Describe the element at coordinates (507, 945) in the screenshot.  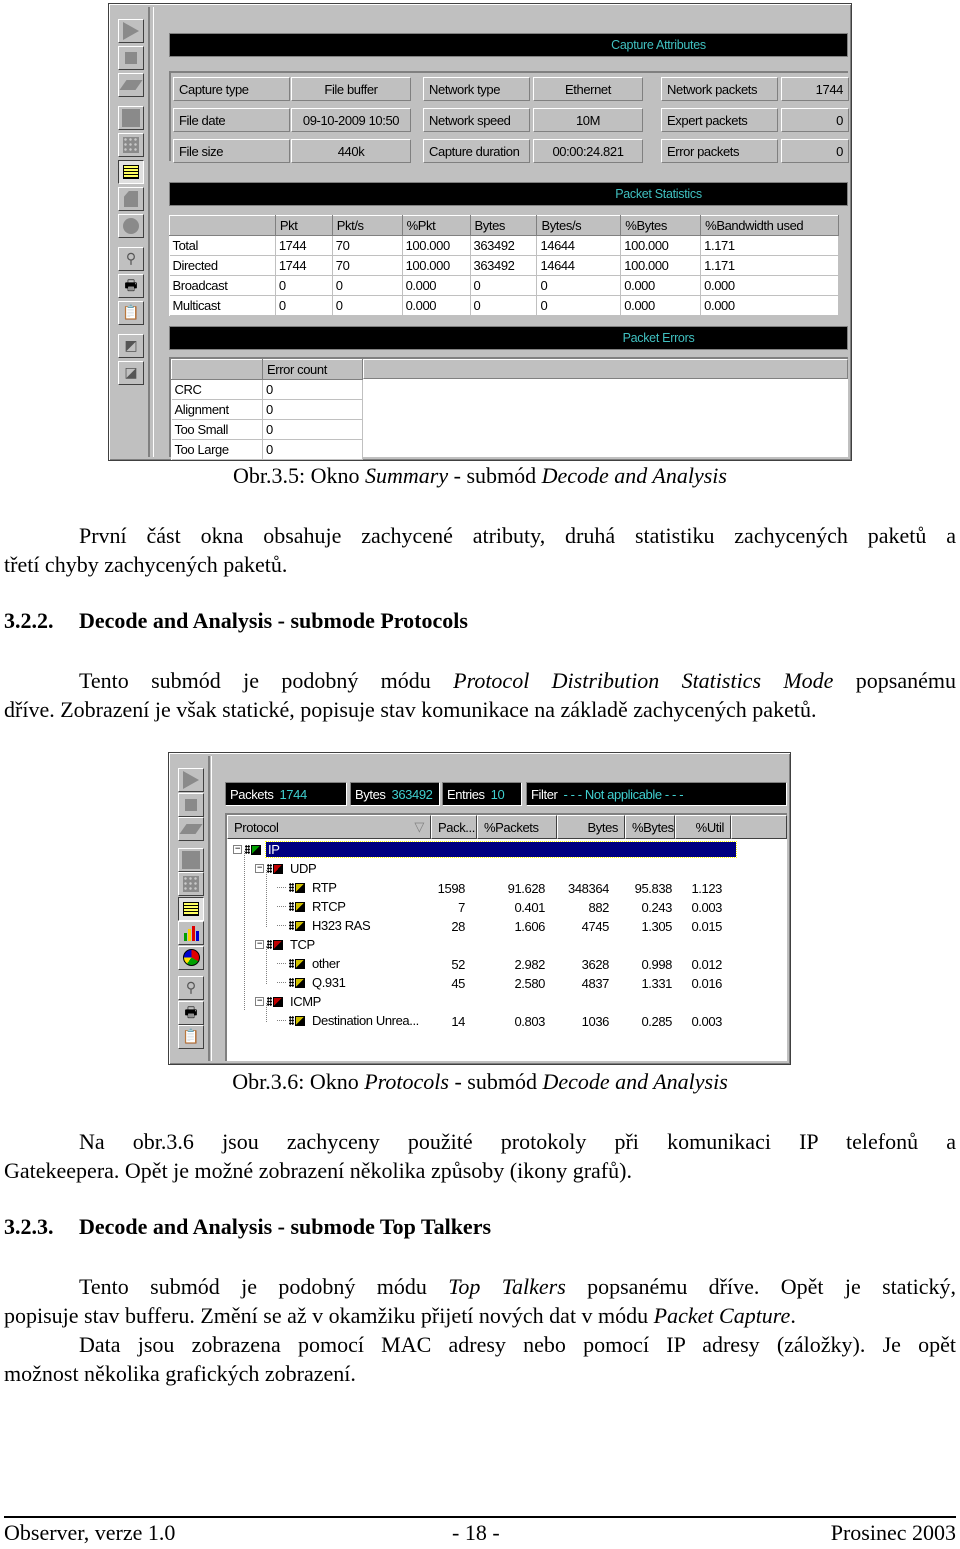
I see `tree-row-tcp: − TCP` at that location.